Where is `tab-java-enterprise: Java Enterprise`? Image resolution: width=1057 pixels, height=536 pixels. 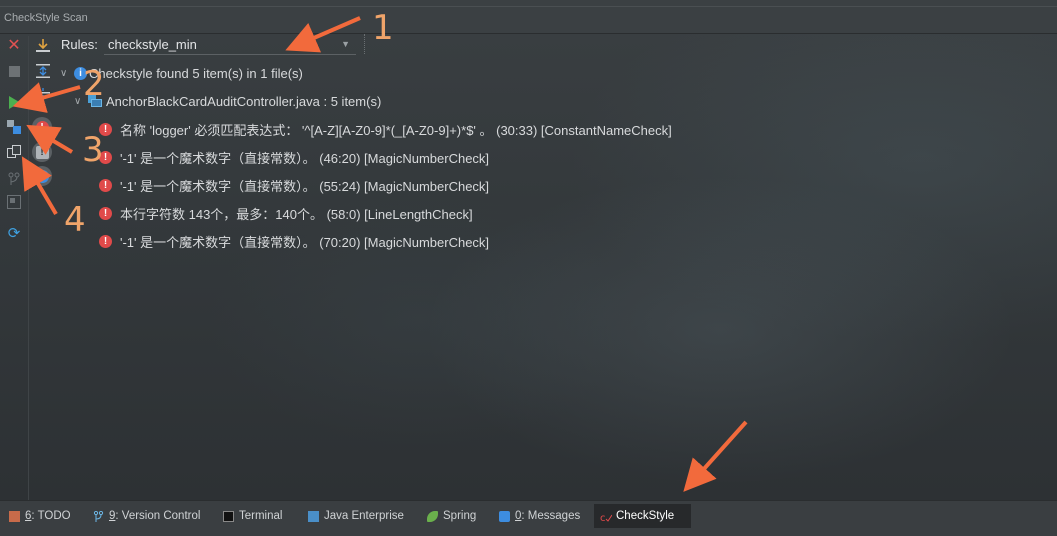
tab-java-enterprise: Java Enterprise is located at coordinates (356, 516).